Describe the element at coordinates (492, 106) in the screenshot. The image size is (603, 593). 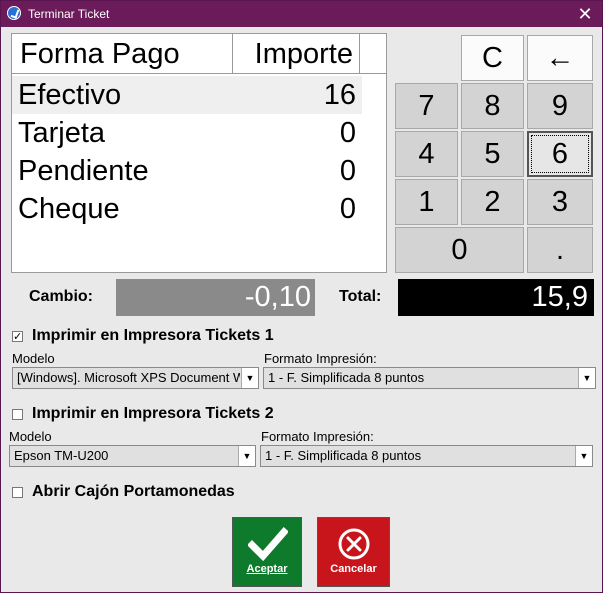
I see `key-8: 8` at that location.